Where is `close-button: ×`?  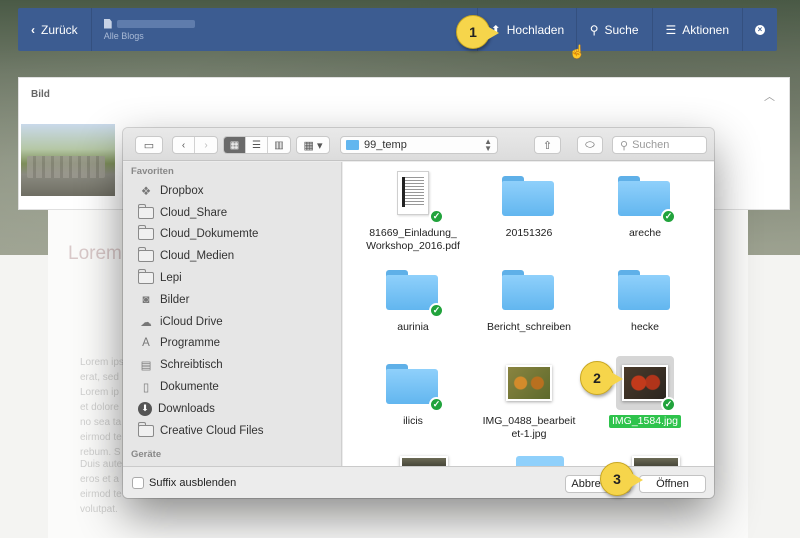 close-button: × is located at coordinates (759, 29).